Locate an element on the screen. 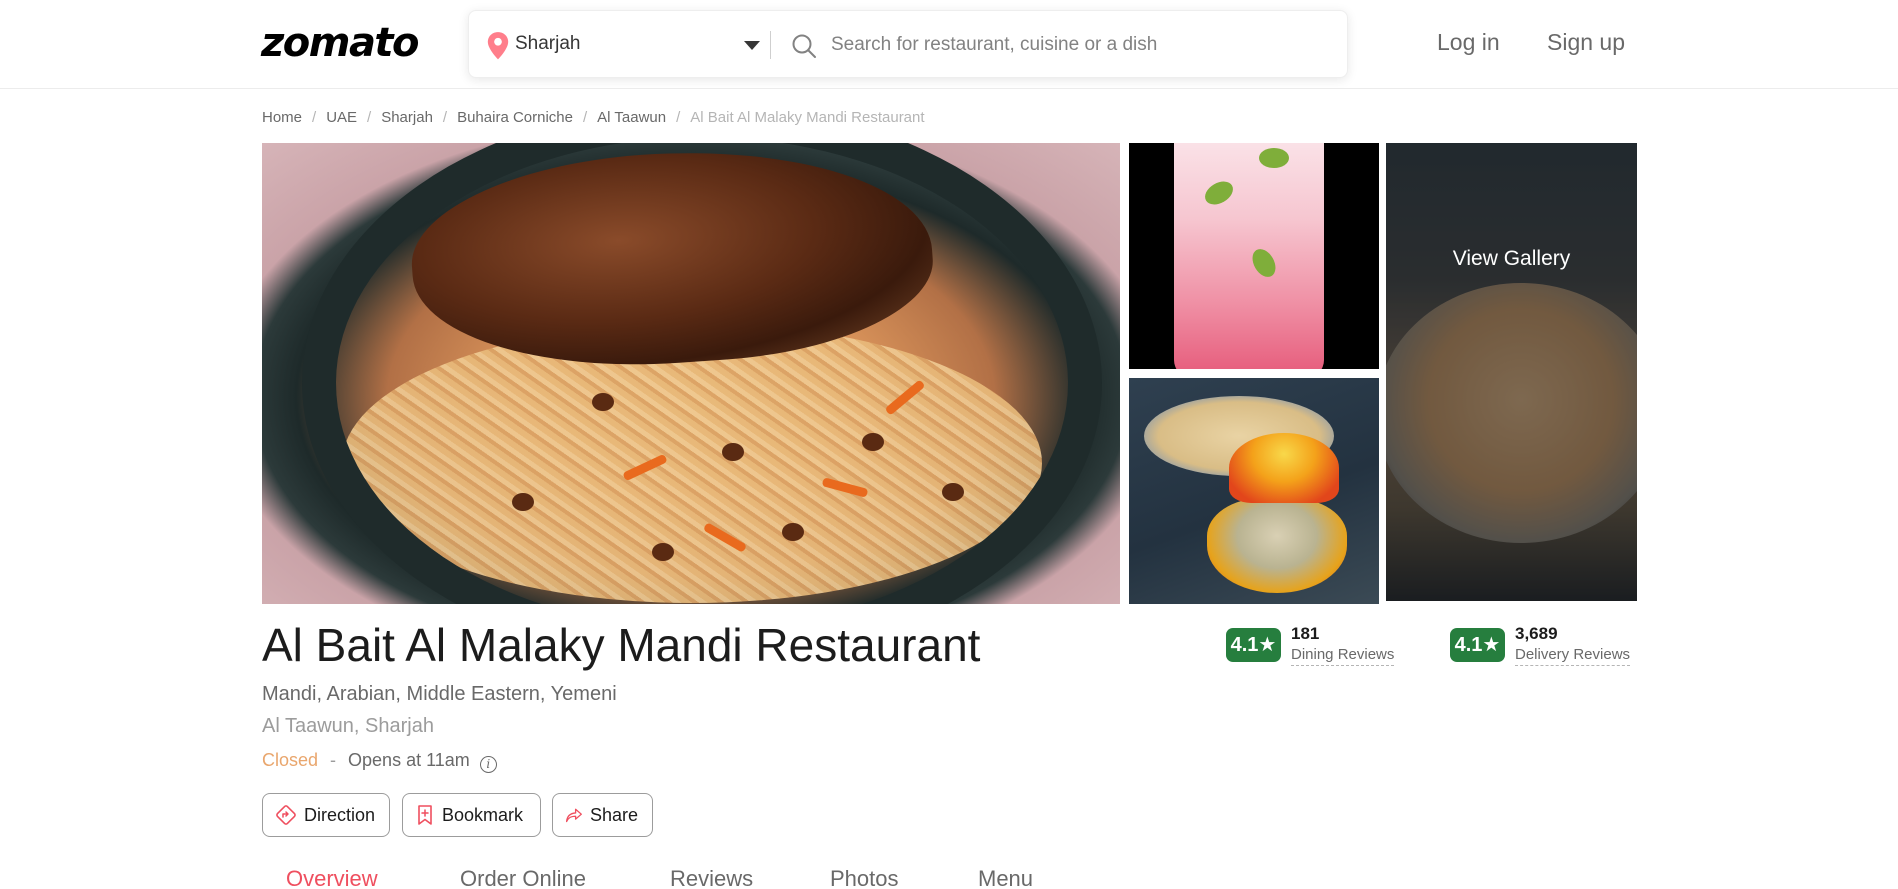 The image size is (1898, 889). location-pin-icon is located at coordinates (498, 46).